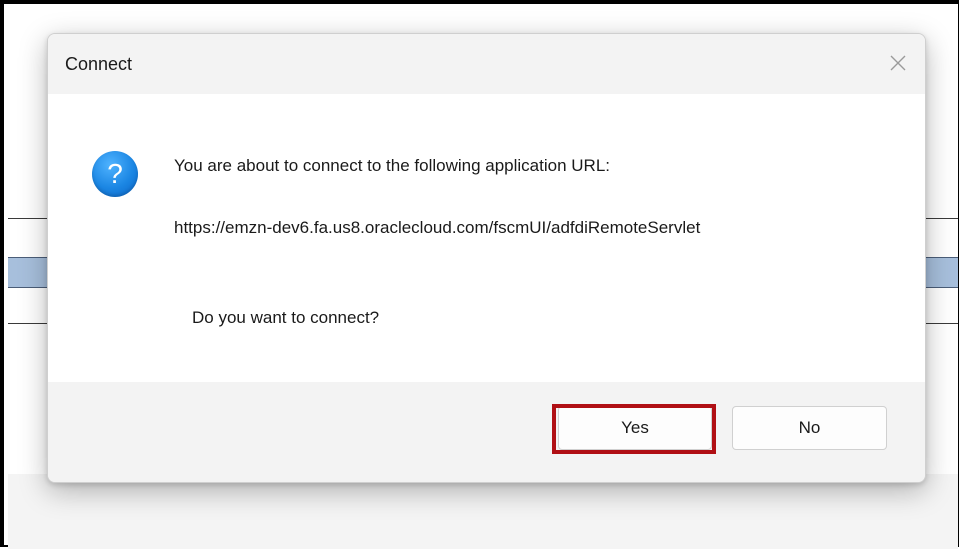 Image resolution: width=959 pixels, height=549 pixels. Describe the element at coordinates (115, 174) in the screenshot. I see `question-icon: ?` at that location.